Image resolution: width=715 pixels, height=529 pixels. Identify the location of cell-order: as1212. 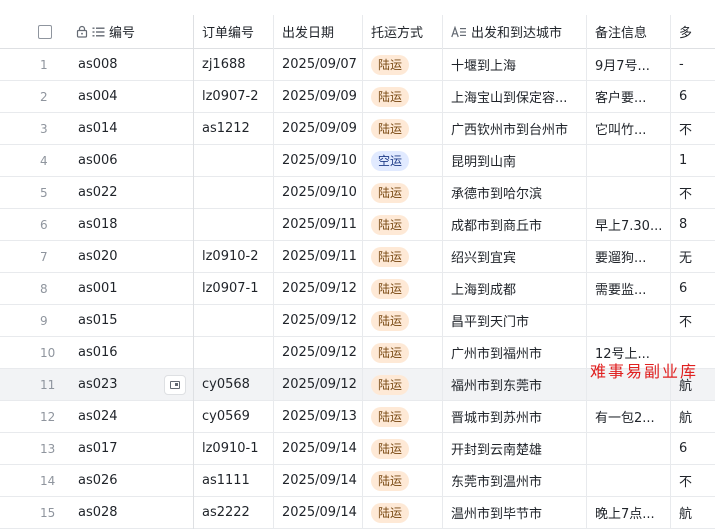
(234, 128).